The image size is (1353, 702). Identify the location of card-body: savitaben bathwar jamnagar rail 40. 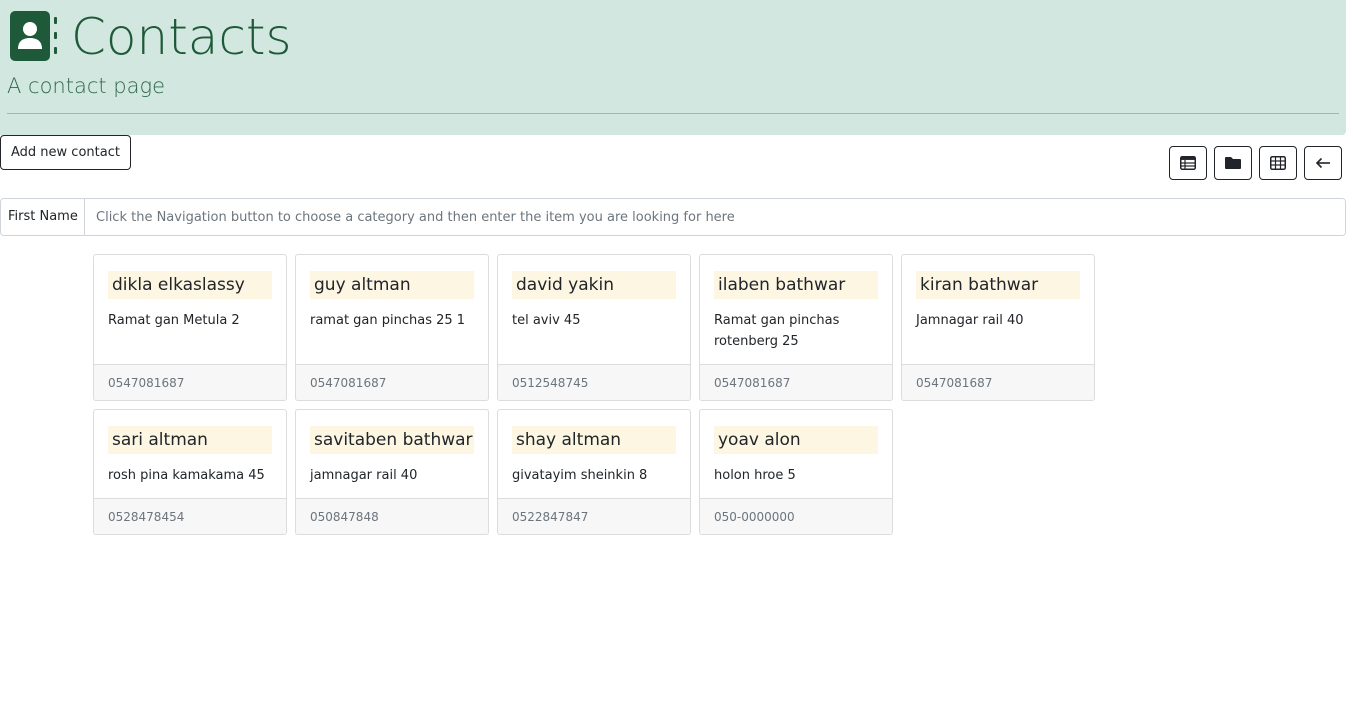
(392, 454).